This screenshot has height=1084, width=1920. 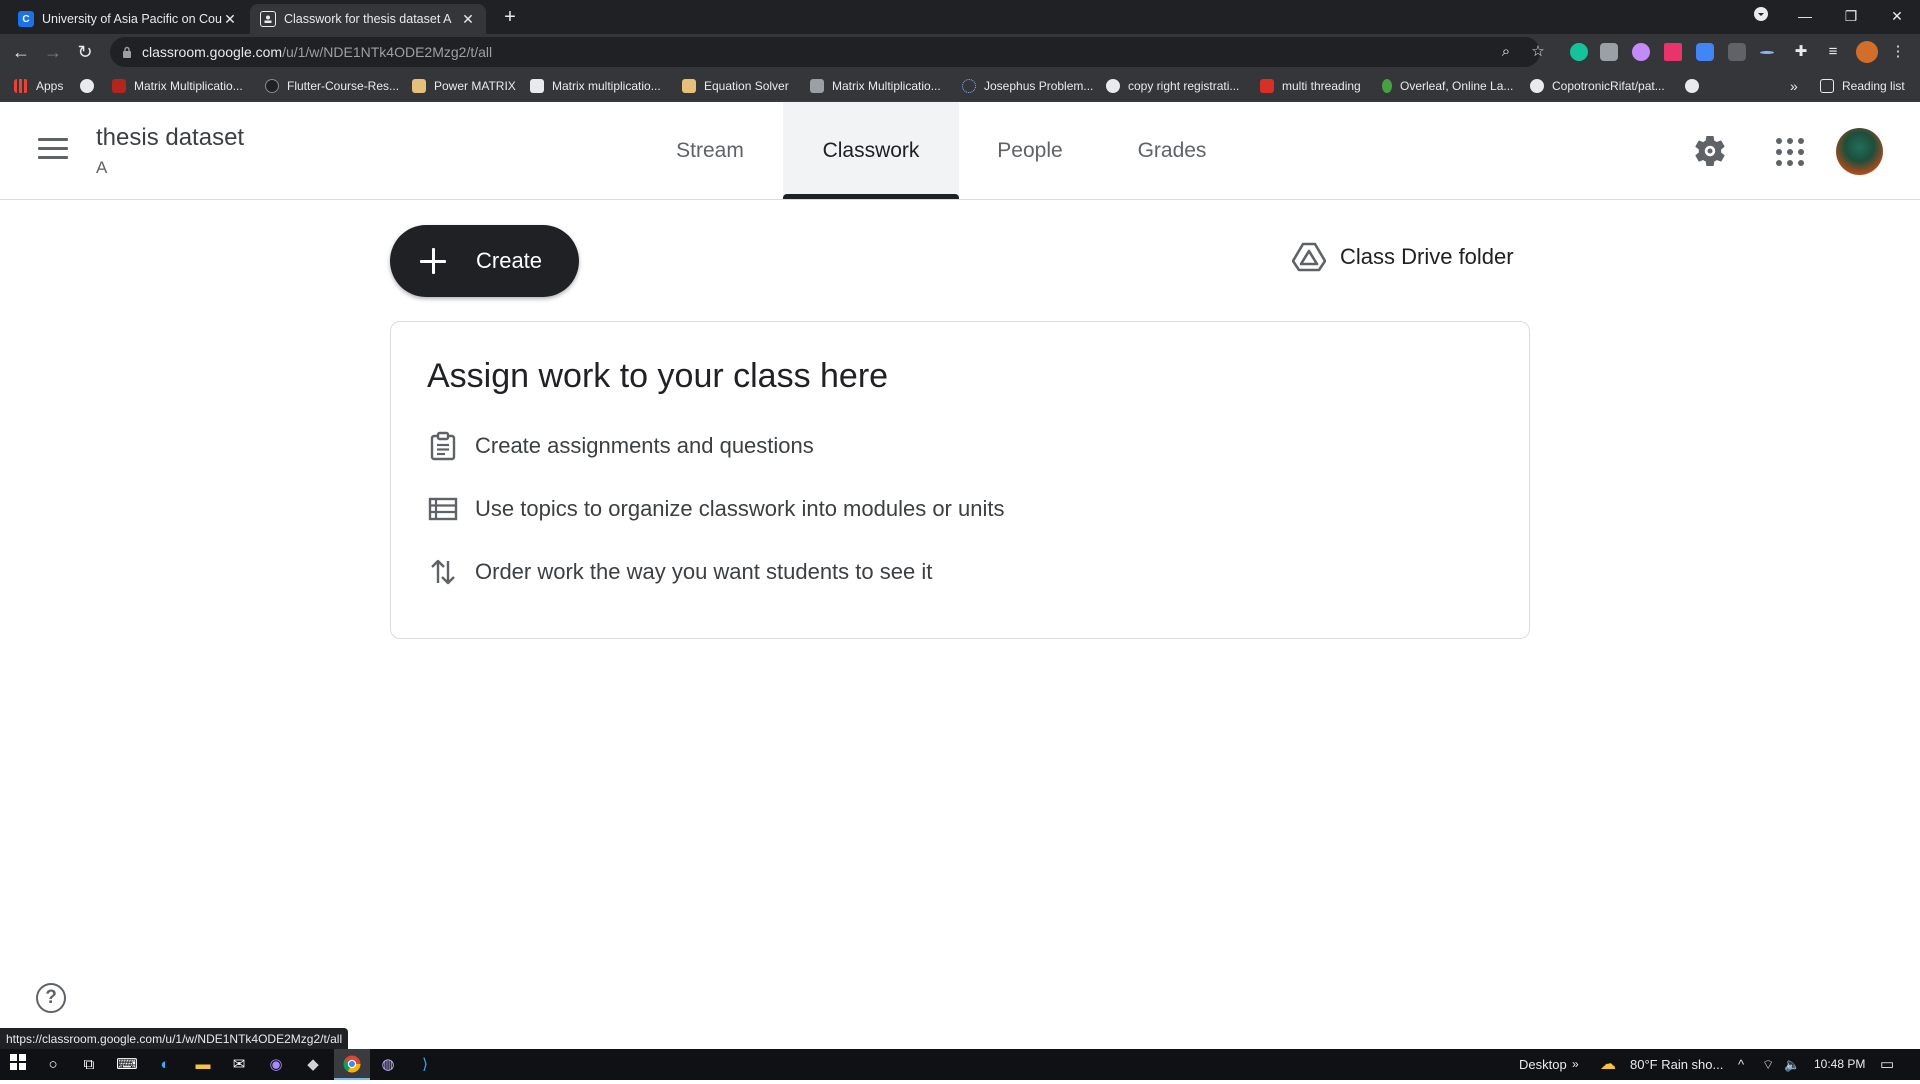 I want to click on url-path: /u/1/w/NDE1NTk4ODE2Mzg2/t/all, so click(x=387, y=52).